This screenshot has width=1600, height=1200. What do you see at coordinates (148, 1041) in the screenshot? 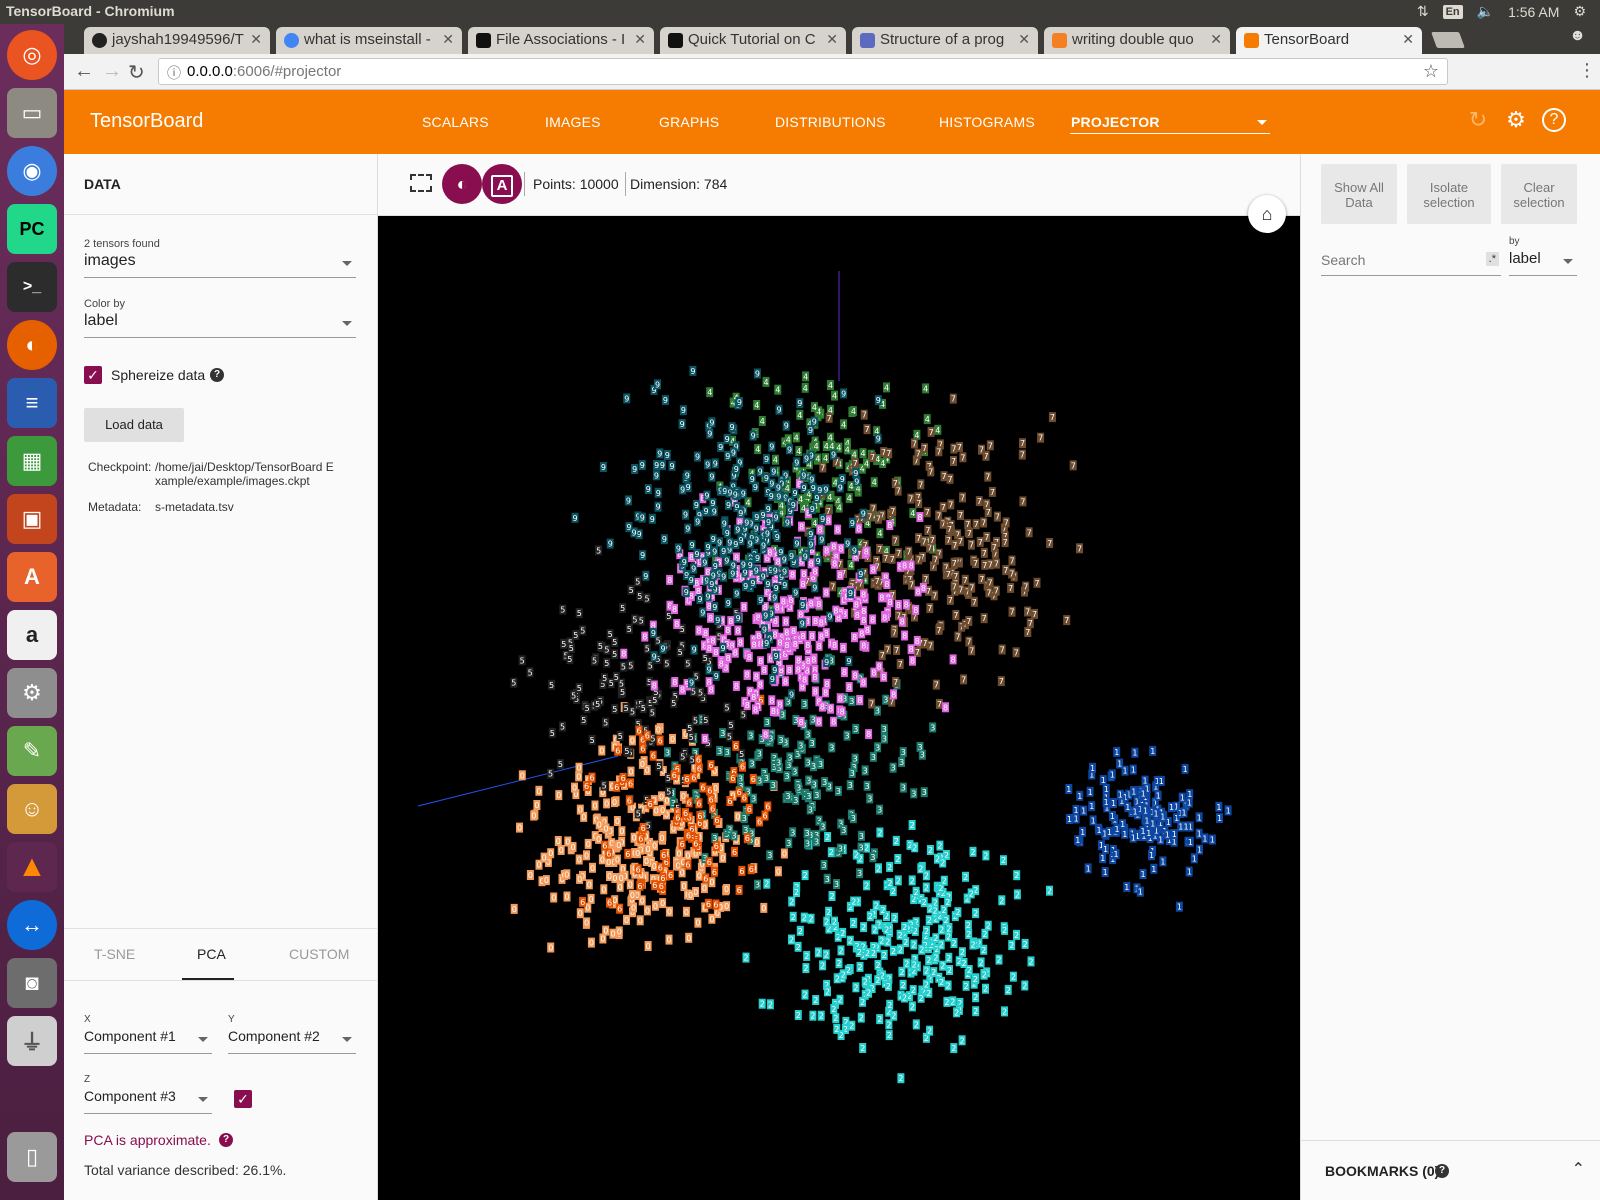
I see `x-component-select: Component #1` at bounding box center [148, 1041].